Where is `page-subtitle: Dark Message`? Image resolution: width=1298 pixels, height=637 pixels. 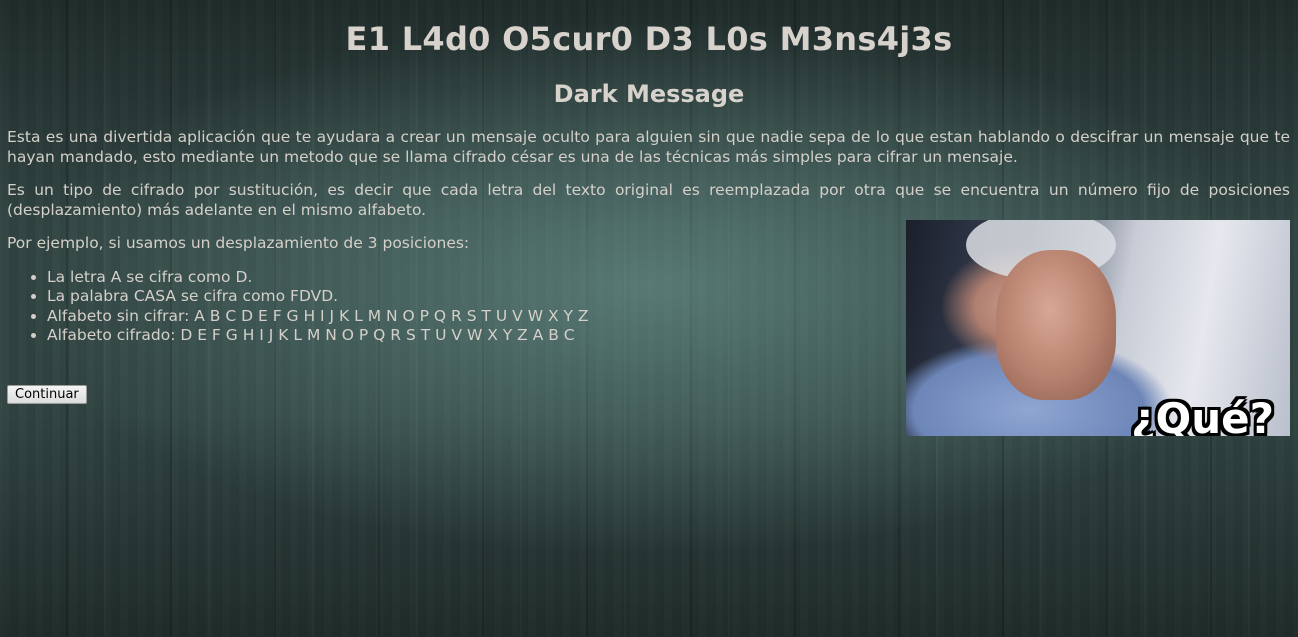 page-subtitle: Dark Message is located at coordinates (649, 94).